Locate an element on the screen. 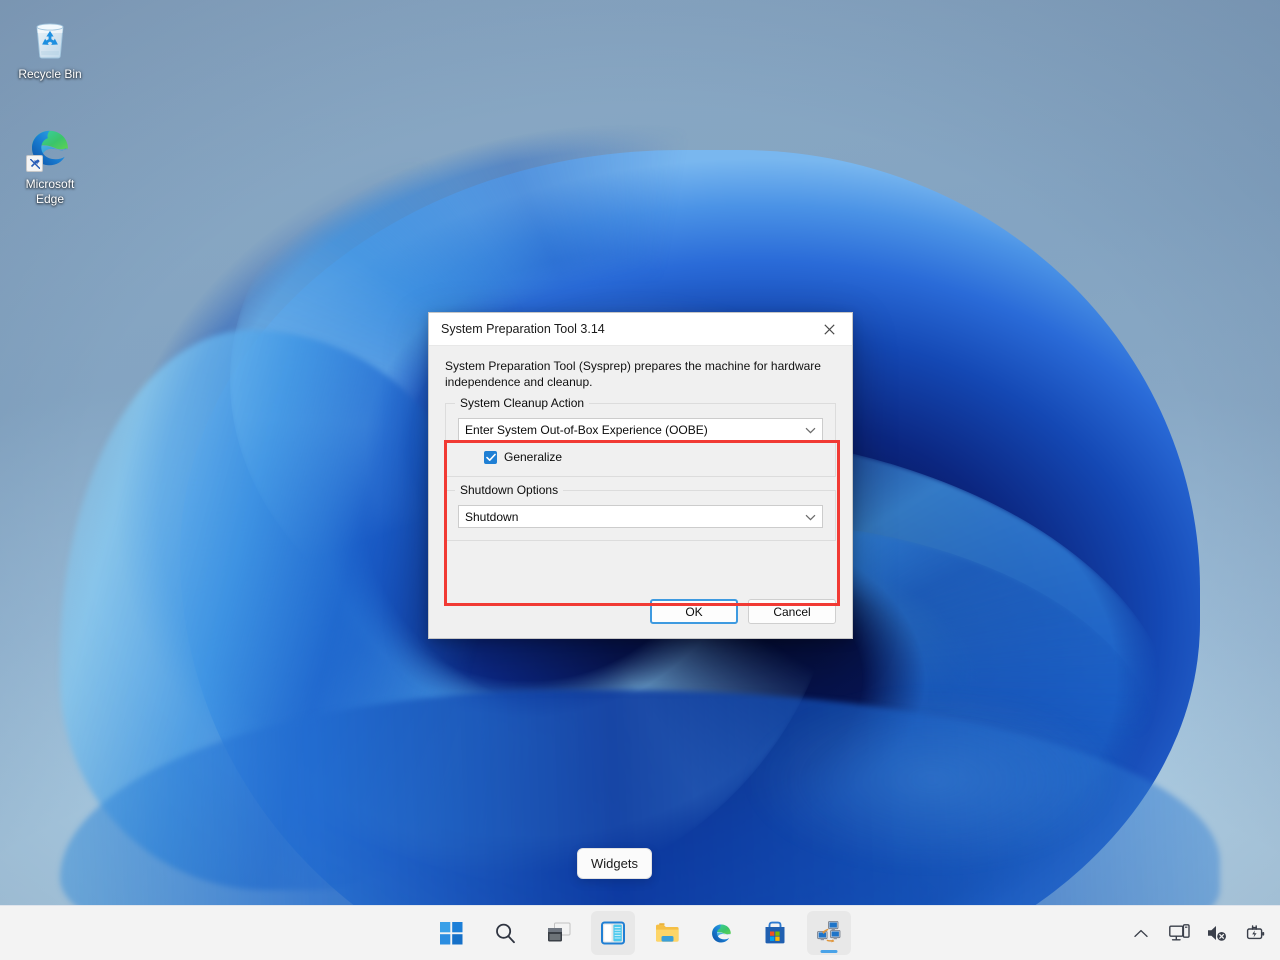  close-button is located at coordinates (829, 329).